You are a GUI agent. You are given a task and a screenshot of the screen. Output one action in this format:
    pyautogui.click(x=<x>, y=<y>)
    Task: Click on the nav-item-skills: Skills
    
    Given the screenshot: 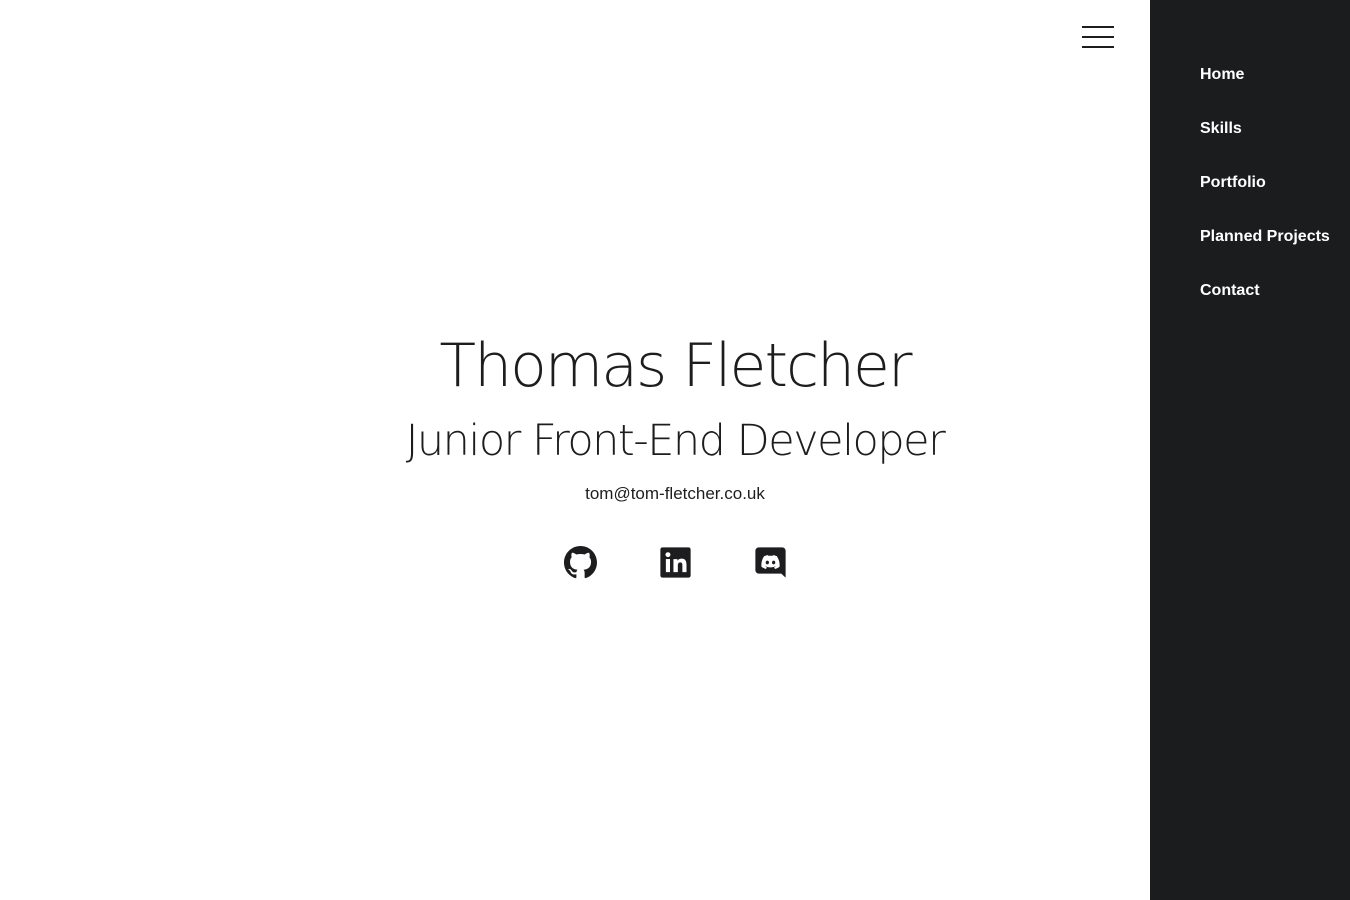 What is the action you would take?
    pyautogui.click(x=1275, y=143)
    